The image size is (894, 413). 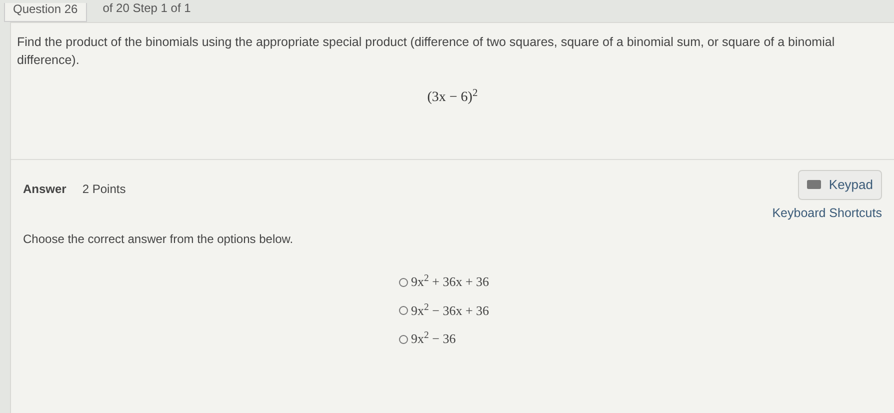 I want to click on points-label: 2 Points, so click(x=104, y=189).